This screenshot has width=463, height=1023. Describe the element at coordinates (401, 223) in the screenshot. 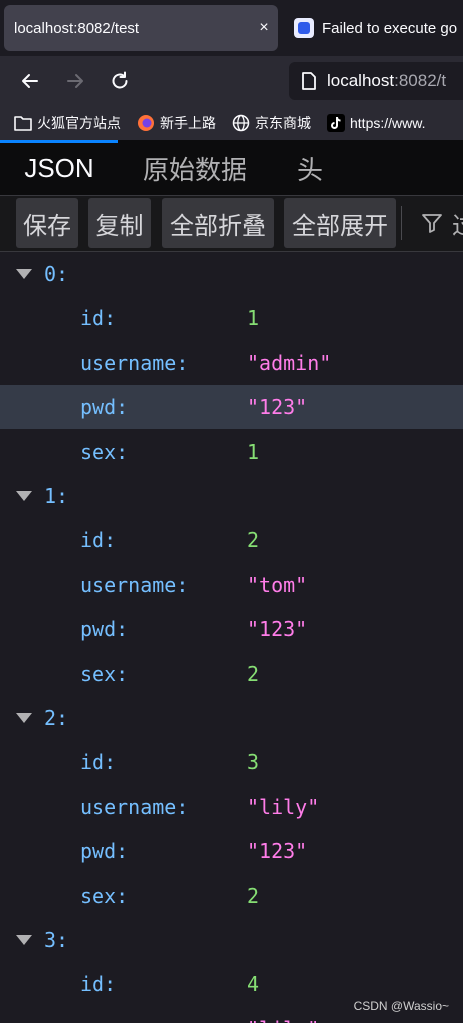

I see `toolbar-divider` at that location.